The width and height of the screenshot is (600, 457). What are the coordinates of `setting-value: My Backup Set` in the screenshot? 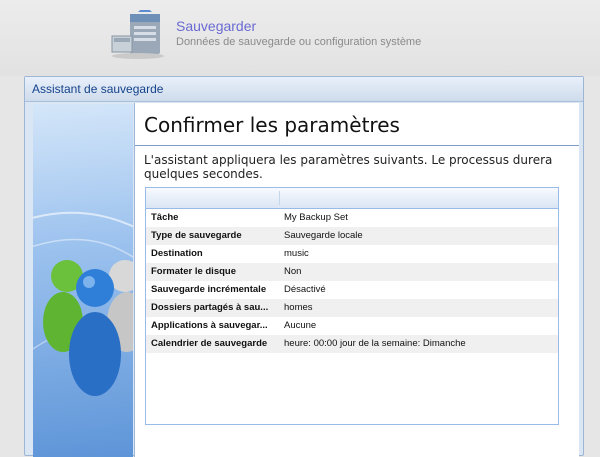 It's located at (316, 217).